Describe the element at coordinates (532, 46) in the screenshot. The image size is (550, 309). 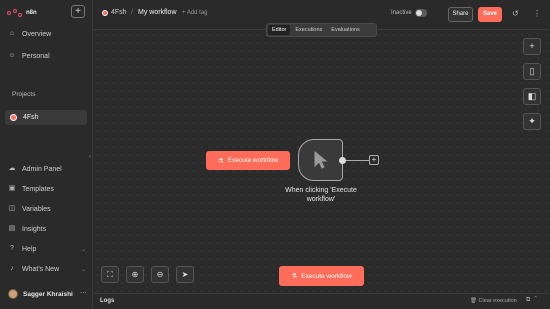
I see `add-node-icon: +` at that location.